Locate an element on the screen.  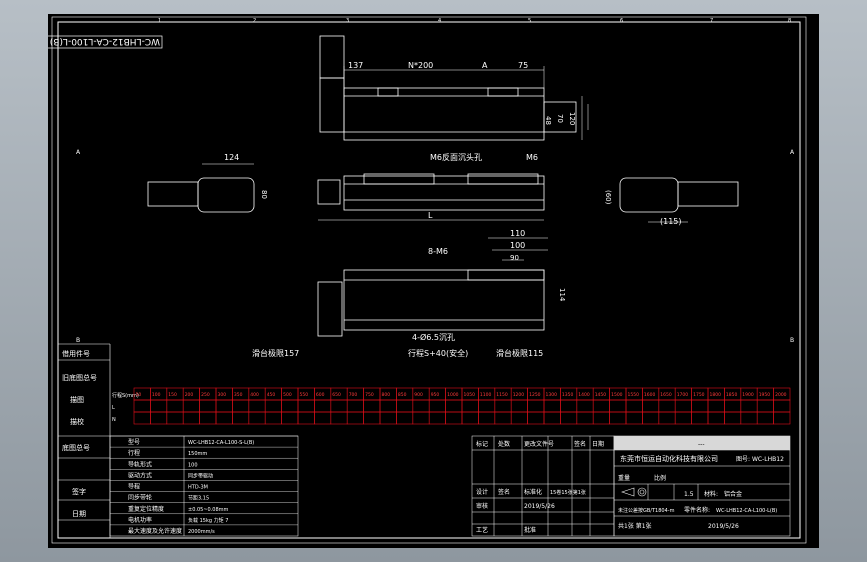
dim-60: (60) is located at coordinates (608, 197).